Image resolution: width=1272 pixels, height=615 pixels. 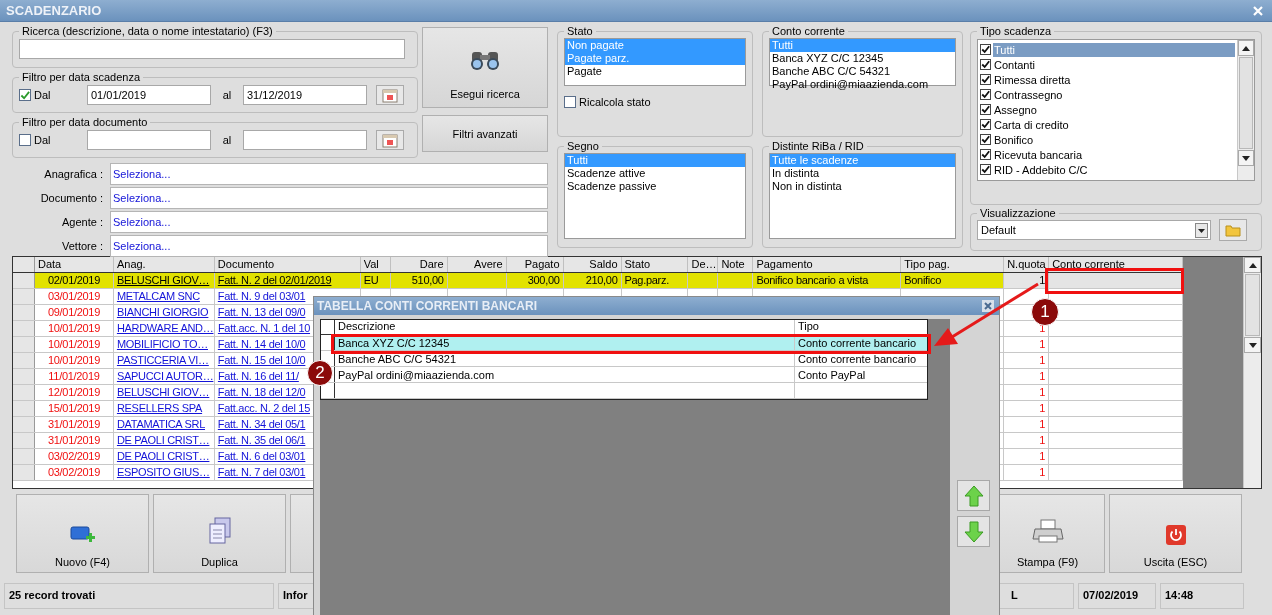 What do you see at coordinates (149, 95) in the screenshot?
I see `date-field: 01/01/2019` at bounding box center [149, 95].